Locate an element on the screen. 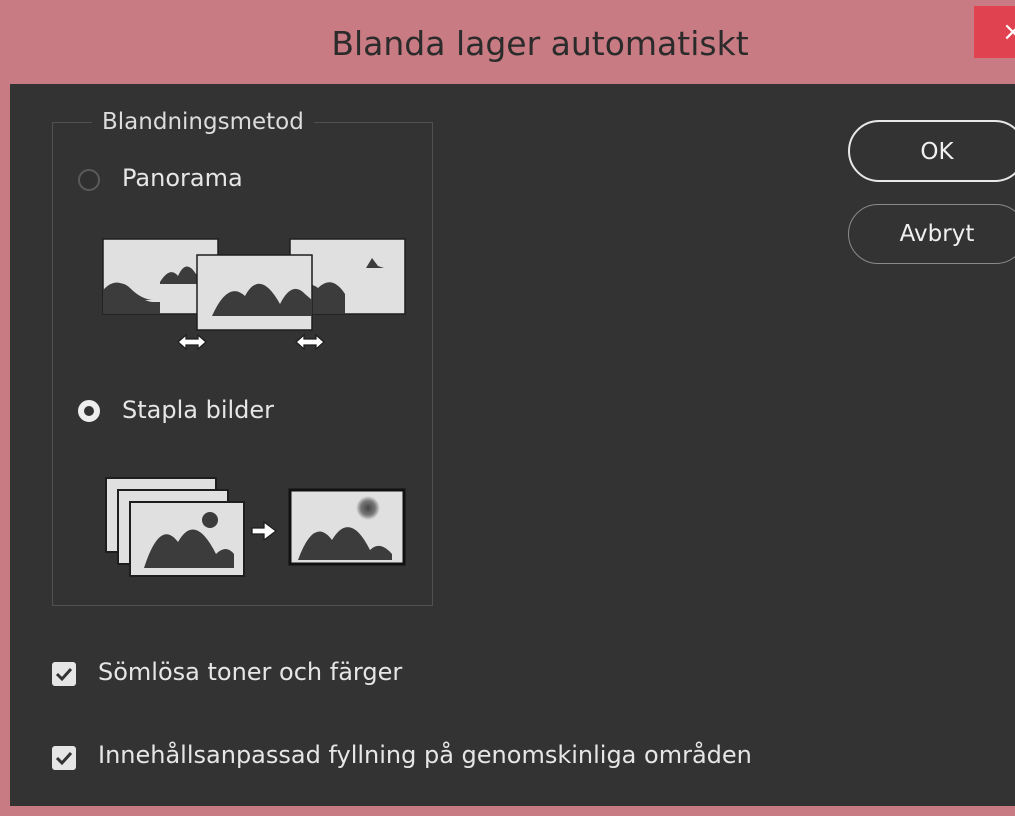 The height and width of the screenshot is (816, 1015). close-icon: × is located at coordinates (1008, 32).